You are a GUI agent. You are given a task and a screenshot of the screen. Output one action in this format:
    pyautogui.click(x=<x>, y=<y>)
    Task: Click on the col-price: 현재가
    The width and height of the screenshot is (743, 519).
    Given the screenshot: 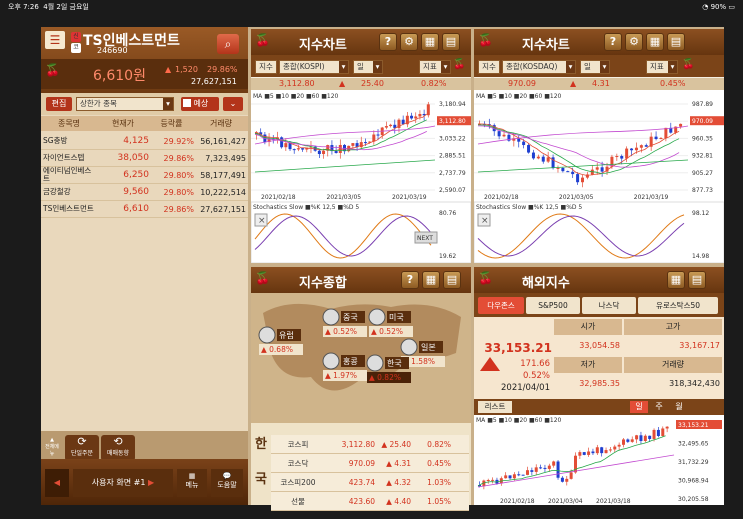 What is the action you would take?
    pyautogui.click(x=123, y=123)
    